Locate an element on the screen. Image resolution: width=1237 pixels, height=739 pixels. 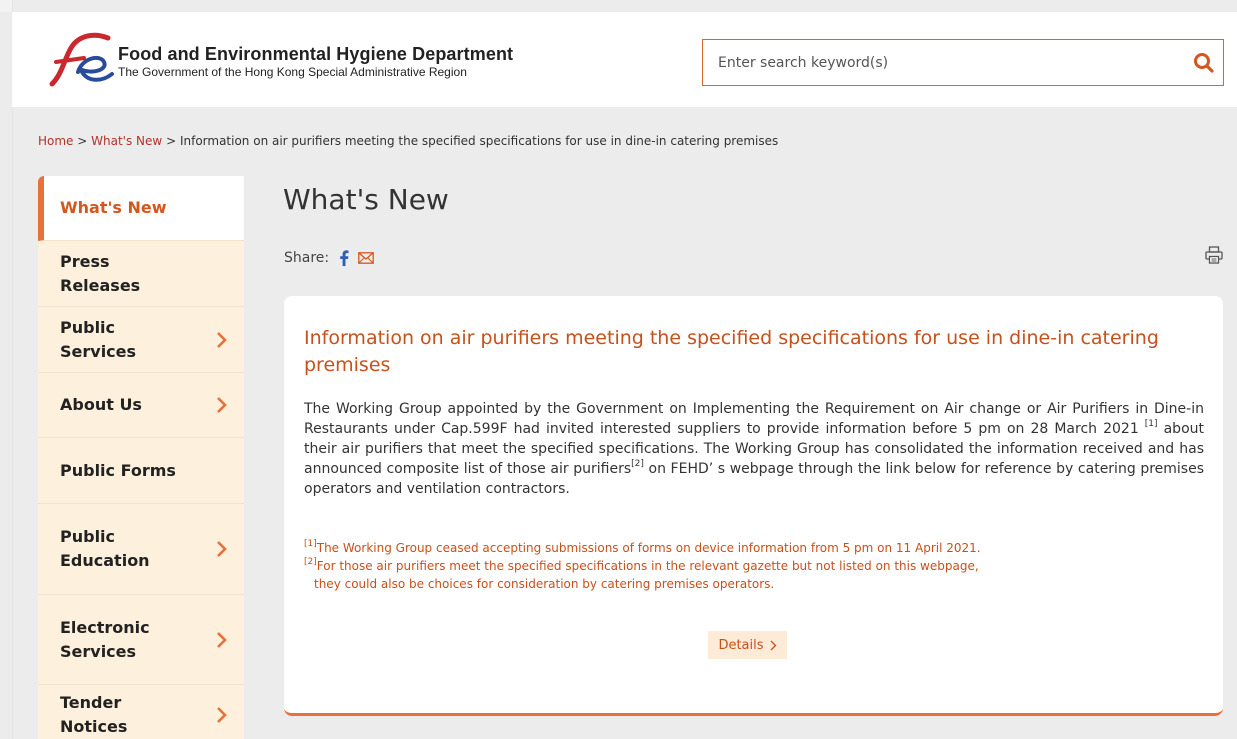
sidebar-item-whats-new: What's New is located at coordinates (141, 208).